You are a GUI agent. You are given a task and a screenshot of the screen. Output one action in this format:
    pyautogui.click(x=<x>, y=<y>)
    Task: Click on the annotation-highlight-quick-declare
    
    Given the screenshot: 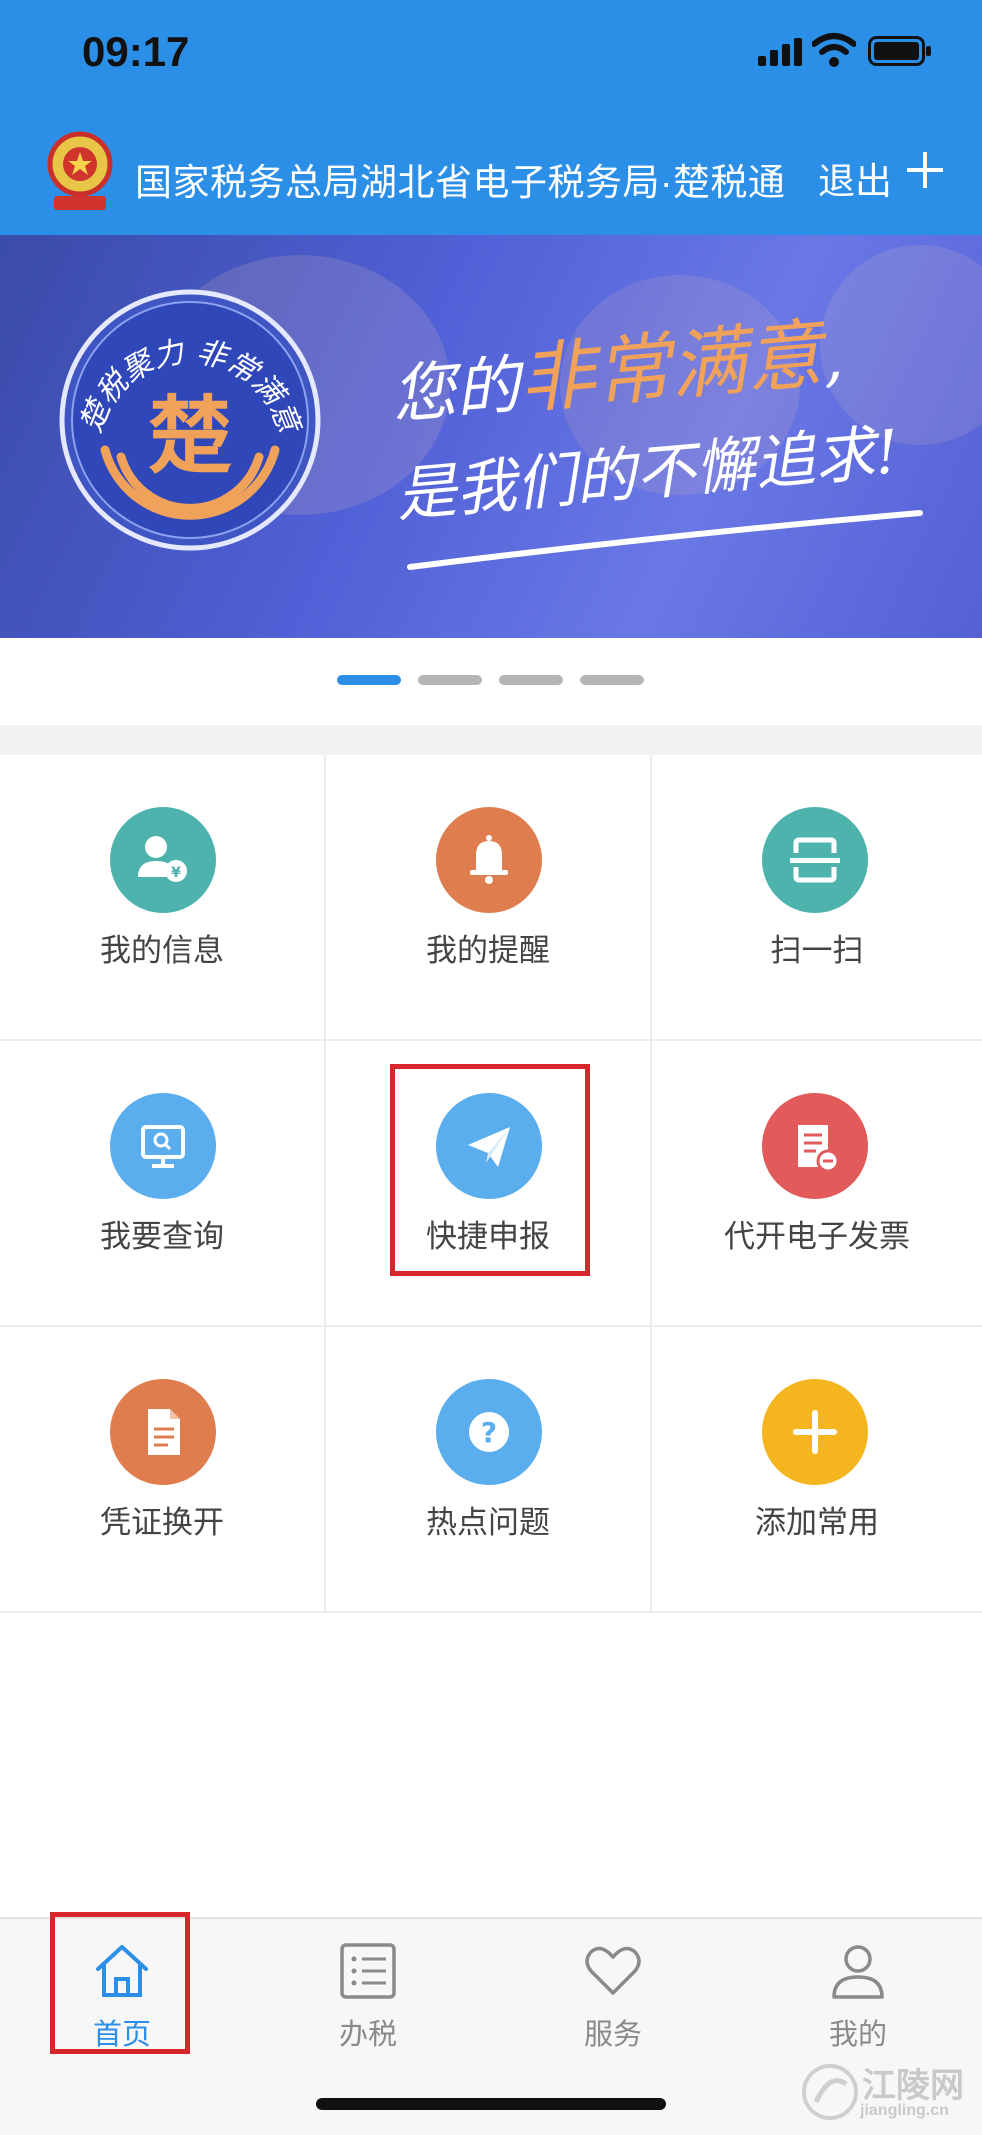 What is the action you would take?
    pyautogui.click(x=490, y=1170)
    